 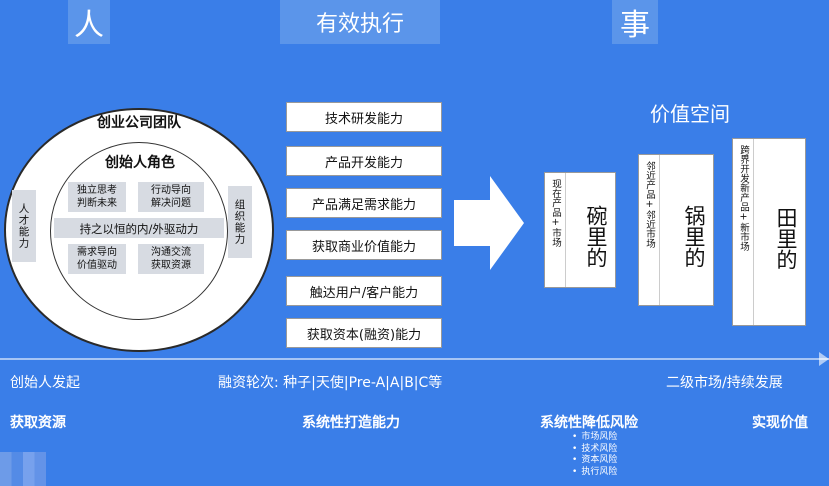 What do you see at coordinates (360, 22) in the screenshot?
I see `header-effective-execution: 有效执行` at bounding box center [360, 22].